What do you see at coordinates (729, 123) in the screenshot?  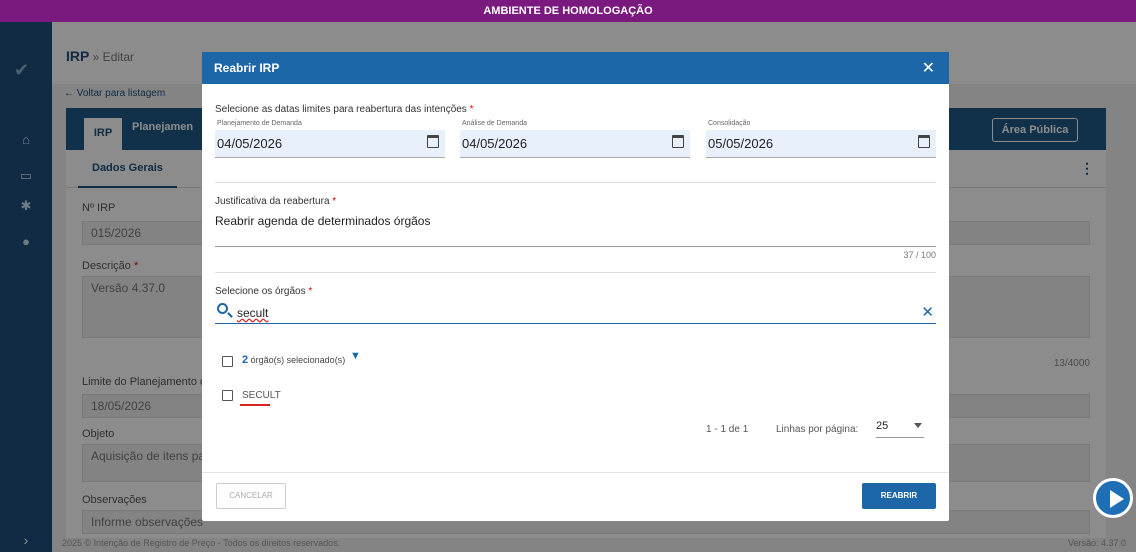 I see `consolidation-date-label: Consolidação` at bounding box center [729, 123].